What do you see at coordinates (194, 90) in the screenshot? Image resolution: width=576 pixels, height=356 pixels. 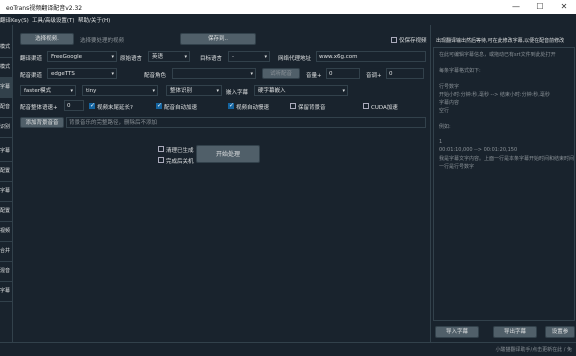 I see `split-mode-select: 整体识别 ▾` at bounding box center [194, 90].